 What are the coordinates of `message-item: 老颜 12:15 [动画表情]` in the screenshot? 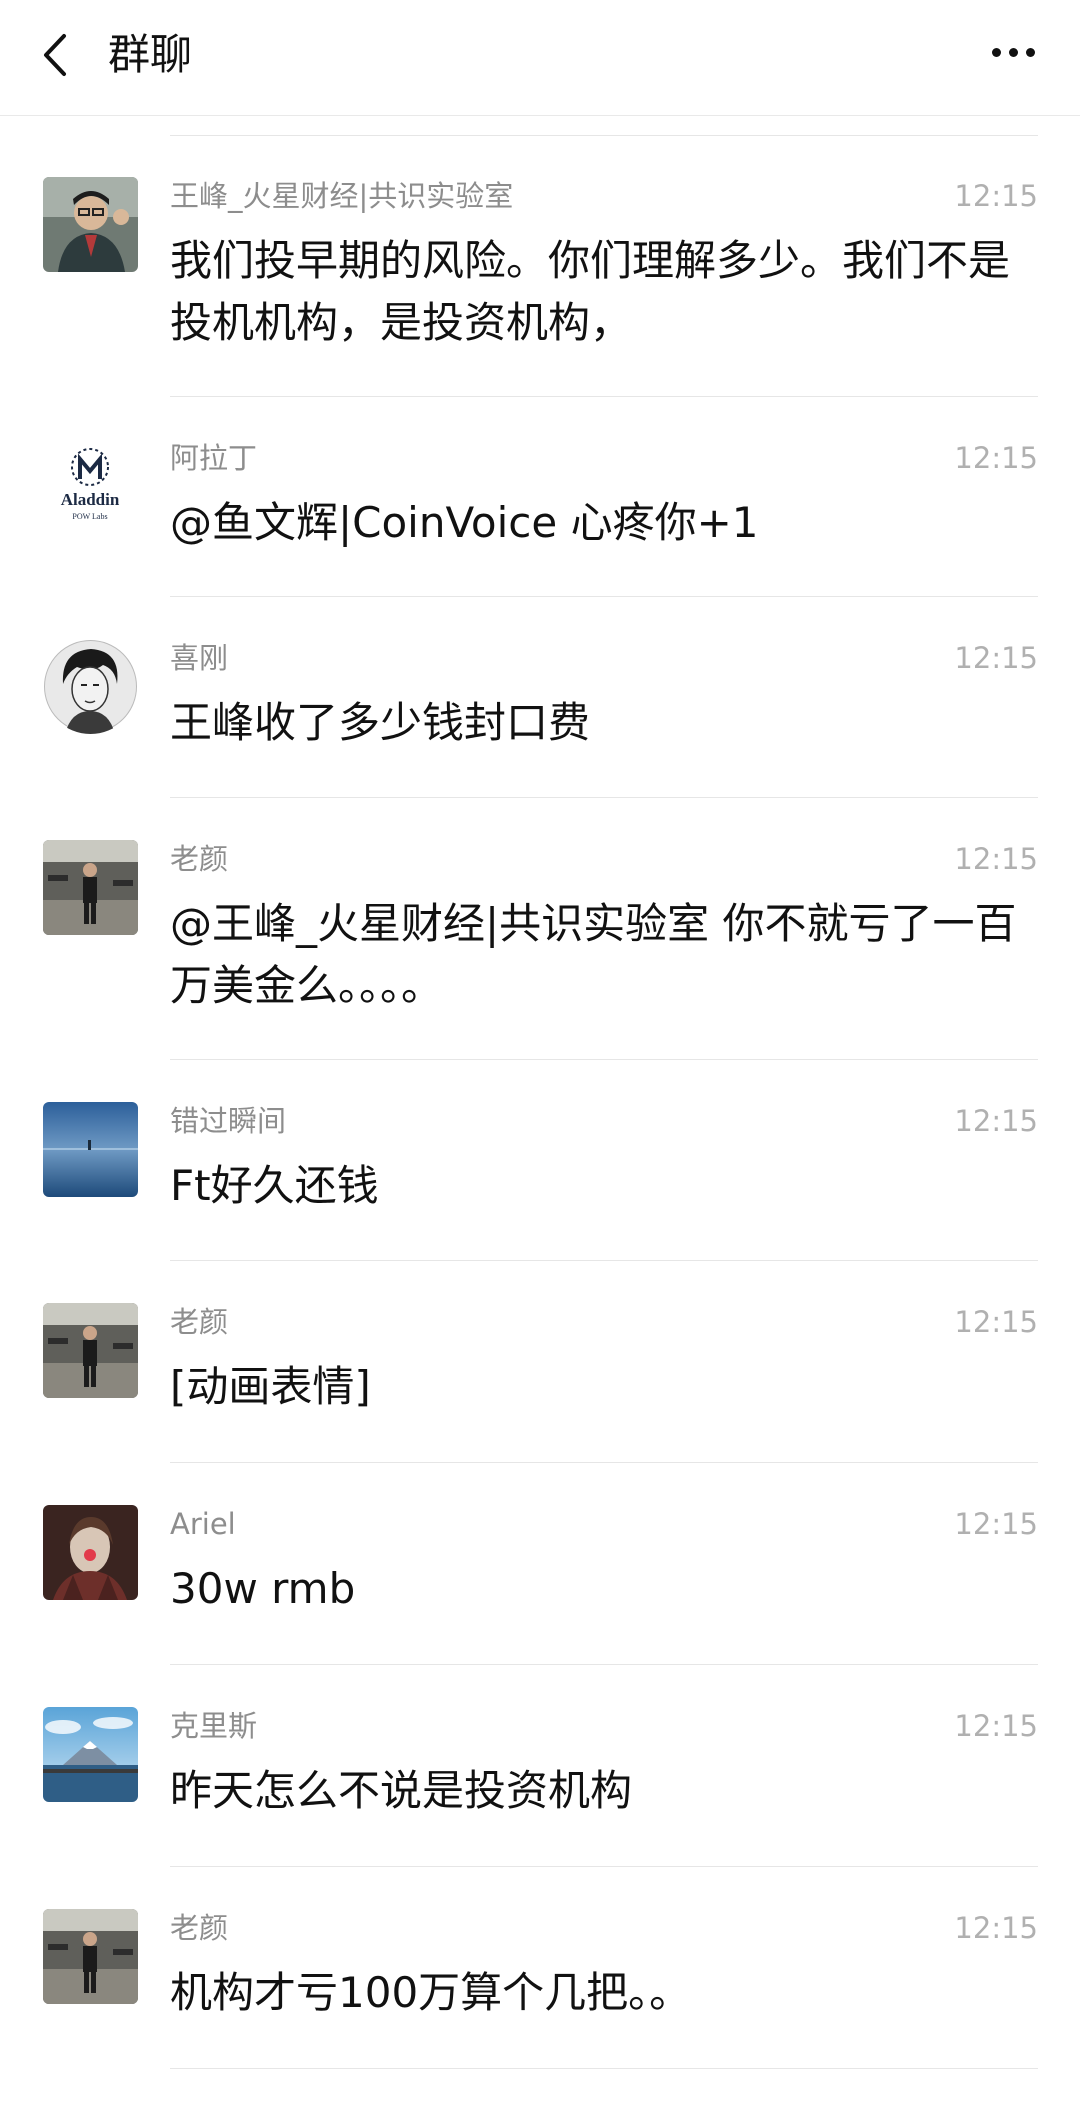 It's located at (540, 1362).